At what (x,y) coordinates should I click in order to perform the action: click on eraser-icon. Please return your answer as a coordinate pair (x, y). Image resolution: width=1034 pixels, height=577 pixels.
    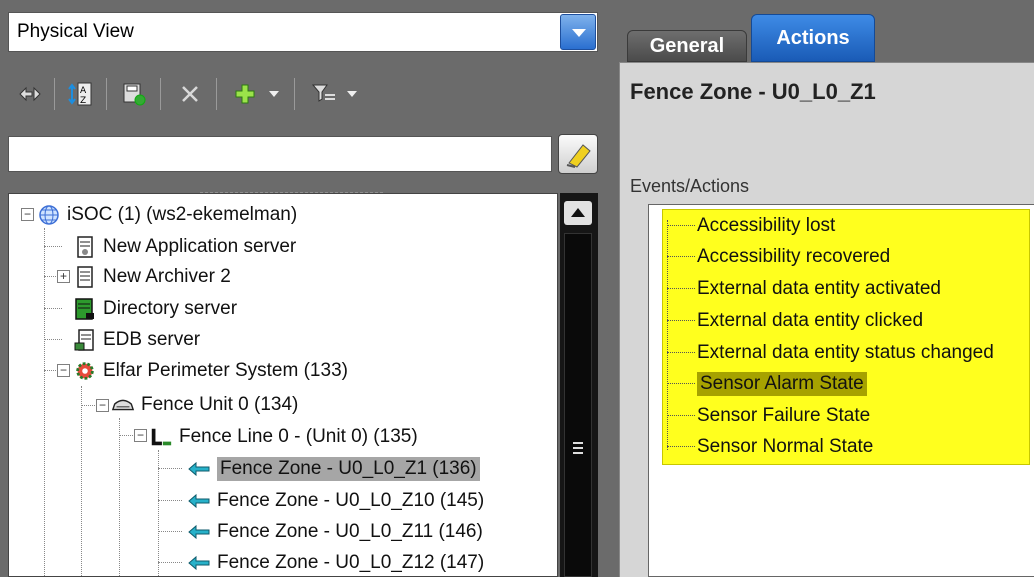
    Looking at the image, I should click on (578, 156).